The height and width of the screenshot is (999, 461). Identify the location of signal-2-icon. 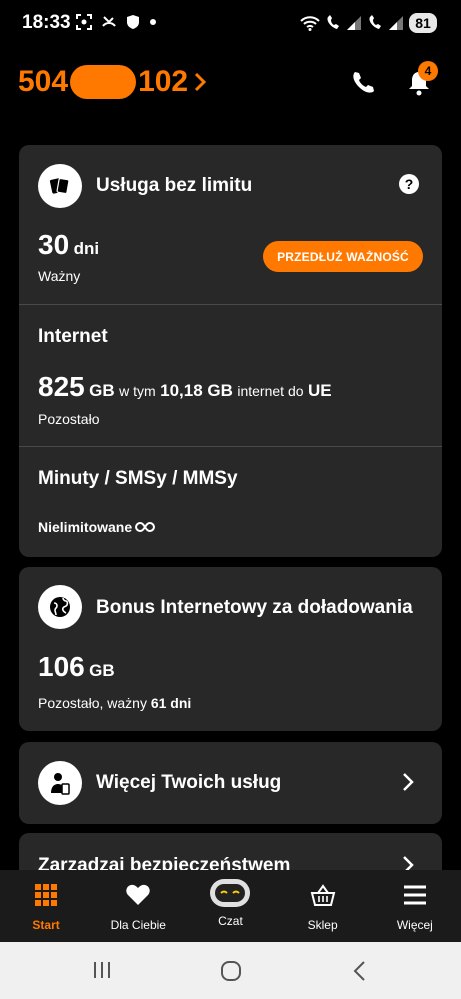
(396, 23).